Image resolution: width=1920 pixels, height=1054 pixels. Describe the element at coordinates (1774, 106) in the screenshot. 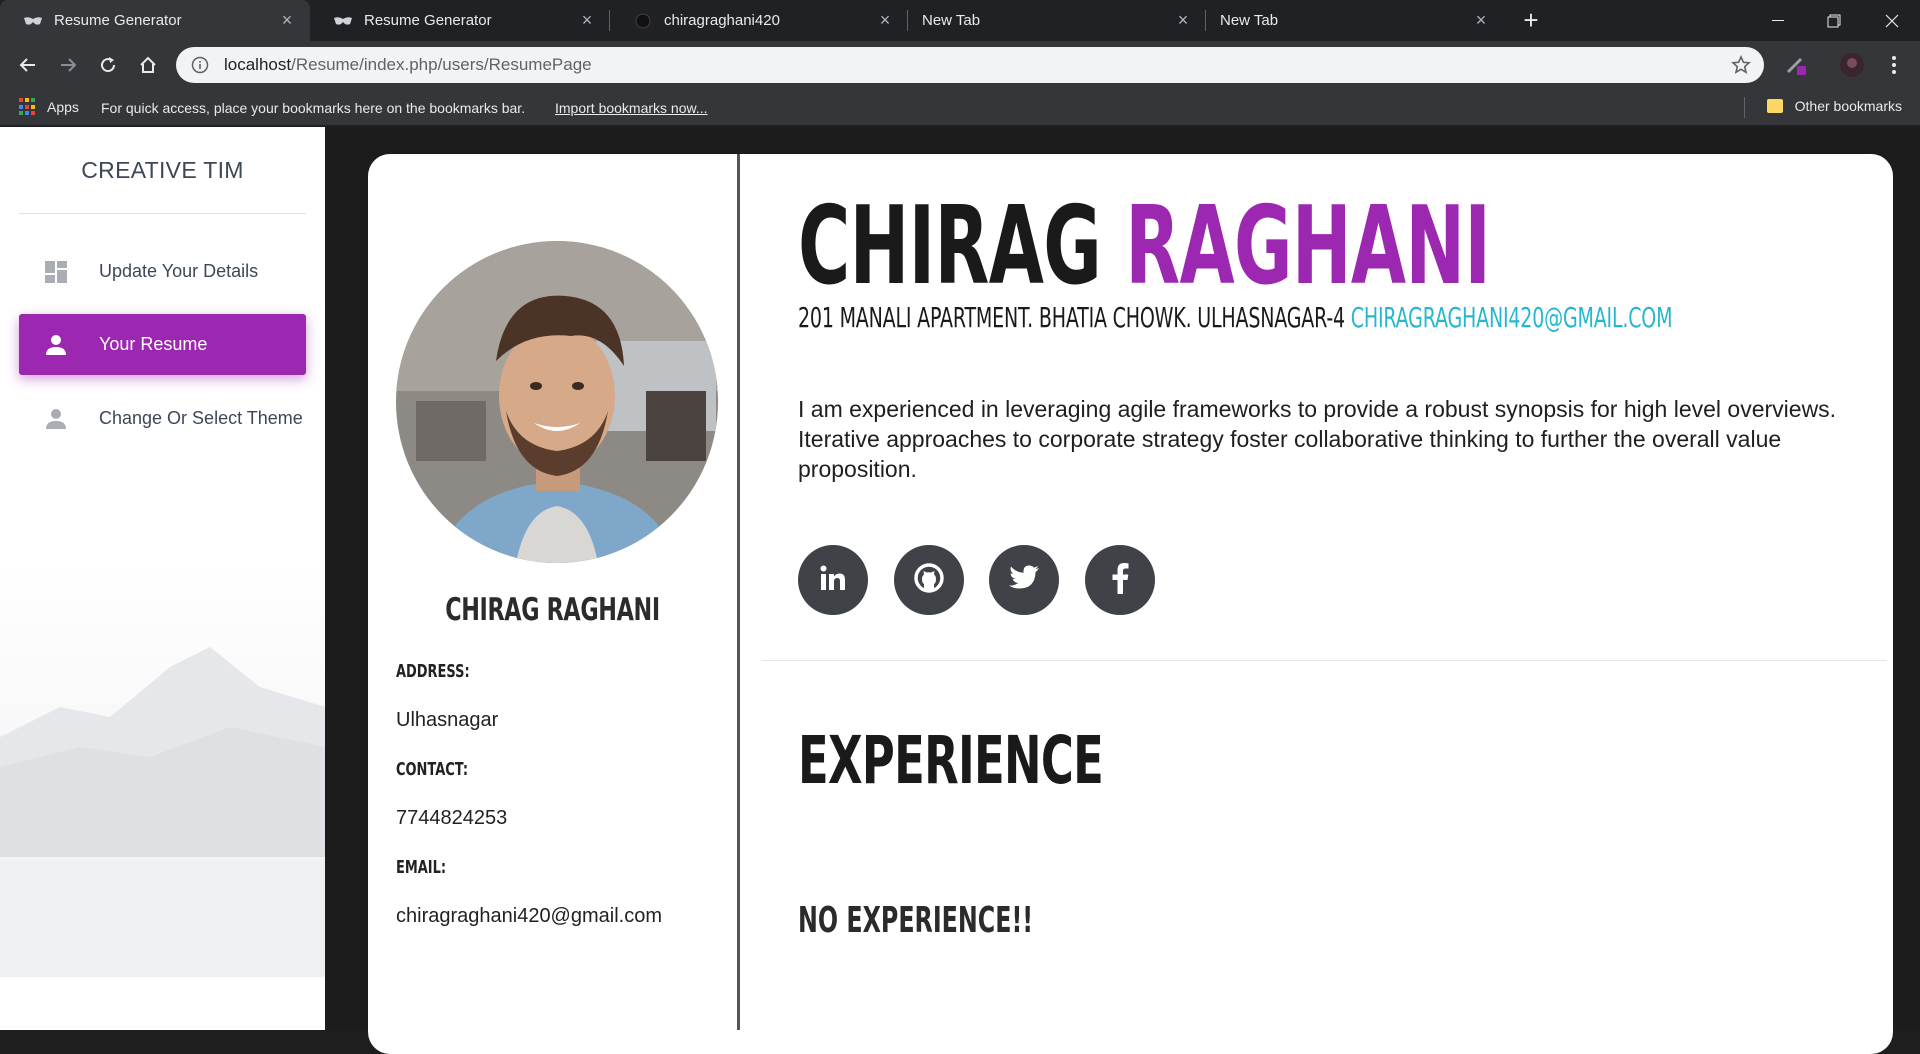

I see `folder-icon` at that location.